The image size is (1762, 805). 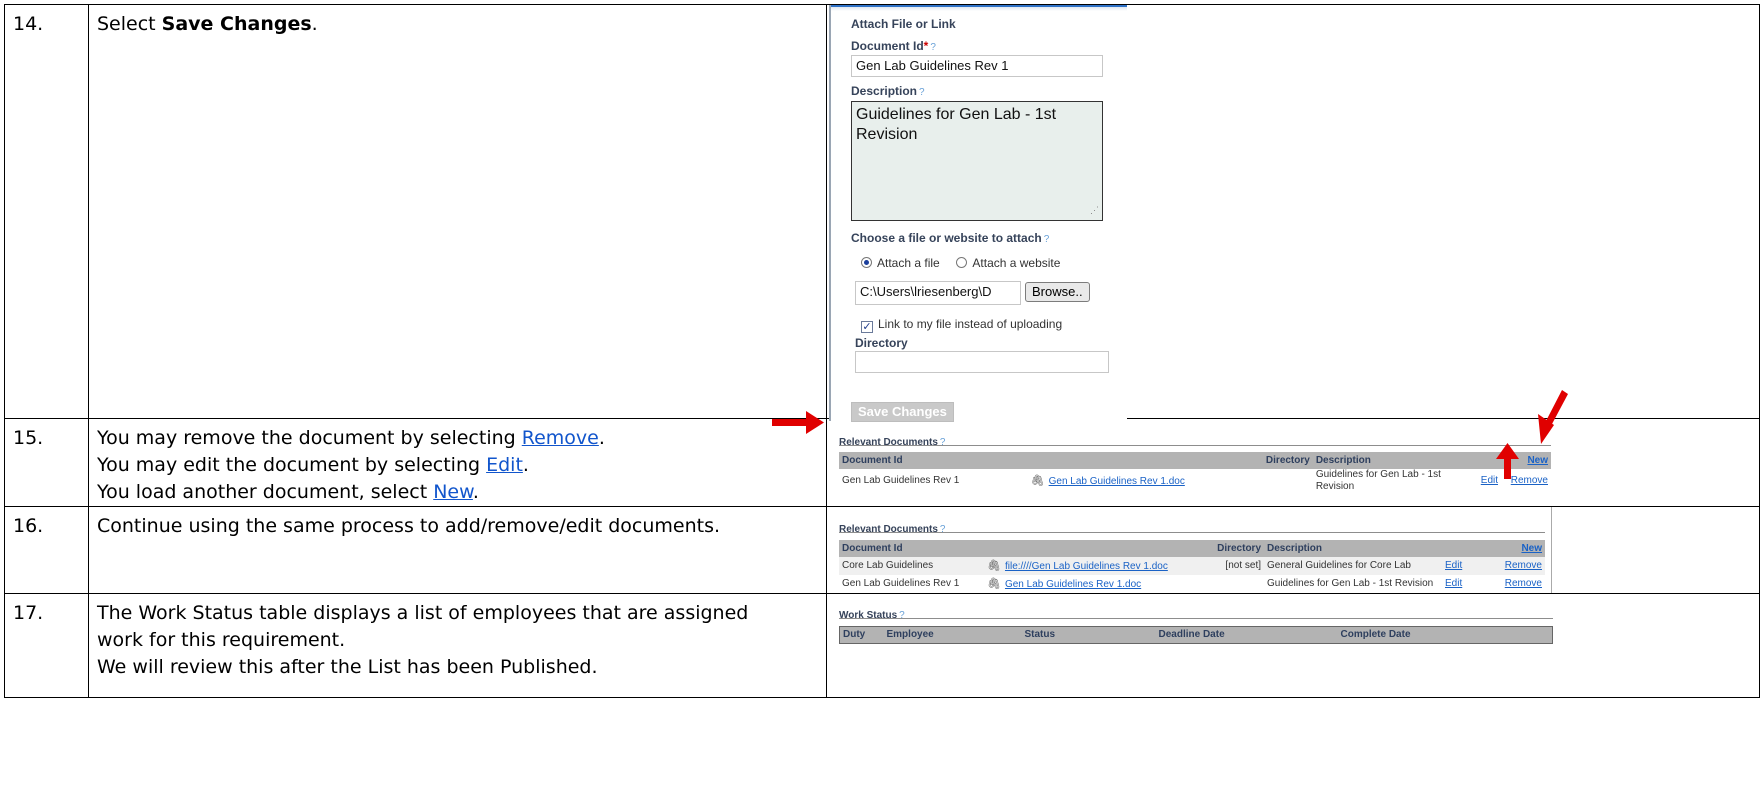 I want to click on col-edit, so click(x=1459, y=548).